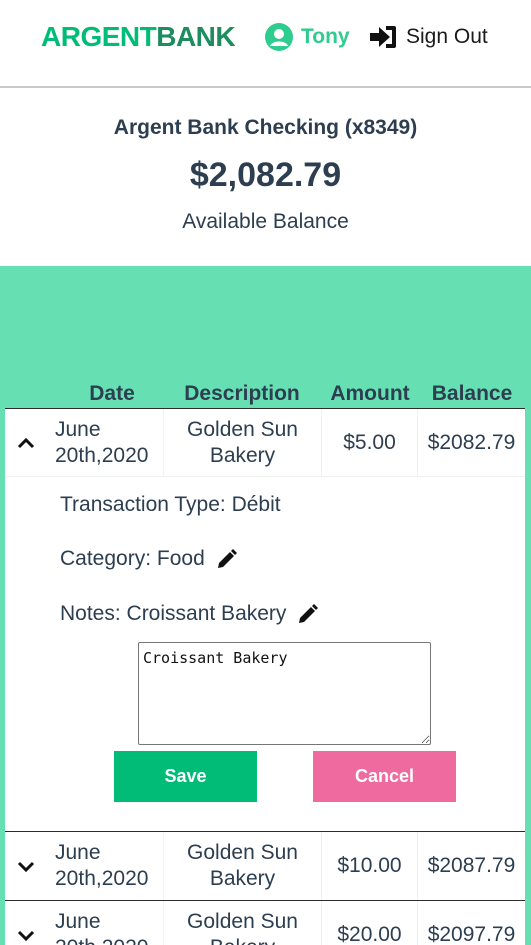 The height and width of the screenshot is (945, 531). Describe the element at coordinates (99, 36) in the screenshot. I see `logo-text-argent: ARGENT` at that location.